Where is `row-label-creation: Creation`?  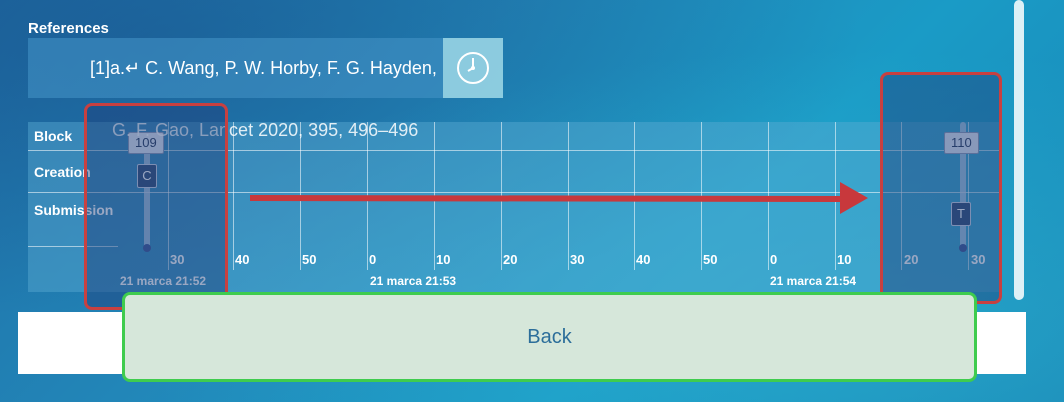 row-label-creation: Creation is located at coordinates (62, 172).